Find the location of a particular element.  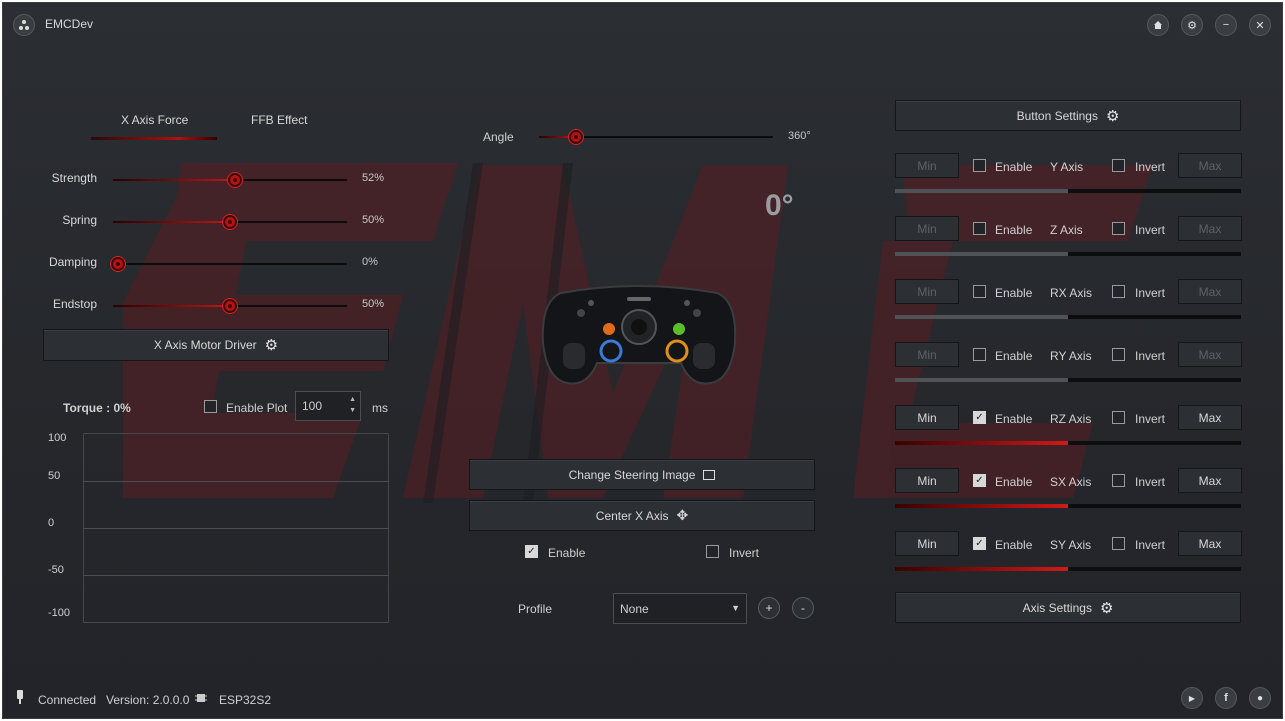

rx-axis-invert-checkbox is located at coordinates (1118, 291).